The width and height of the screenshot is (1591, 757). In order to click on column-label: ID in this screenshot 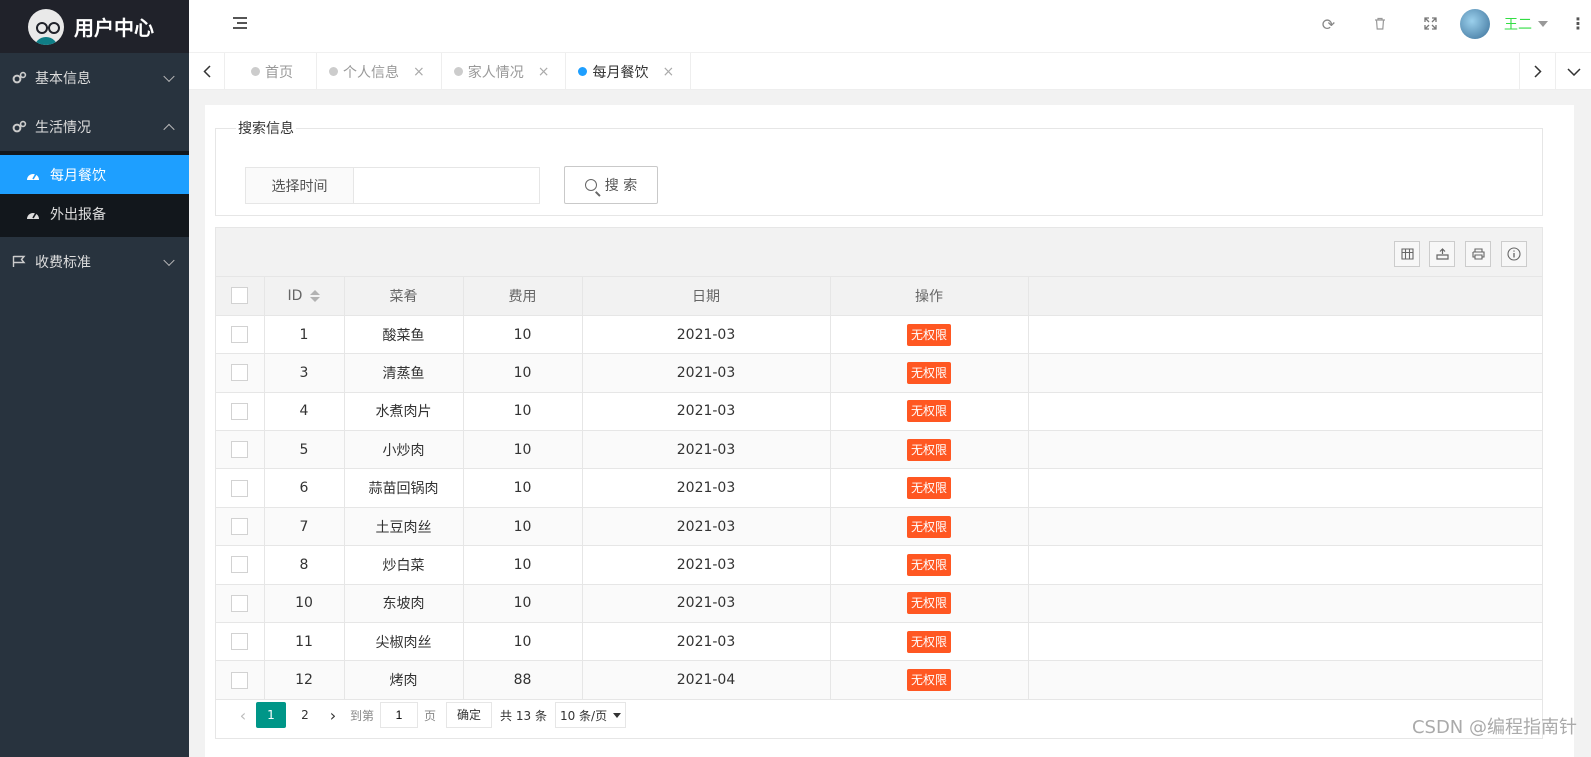, I will do `click(295, 295)`.